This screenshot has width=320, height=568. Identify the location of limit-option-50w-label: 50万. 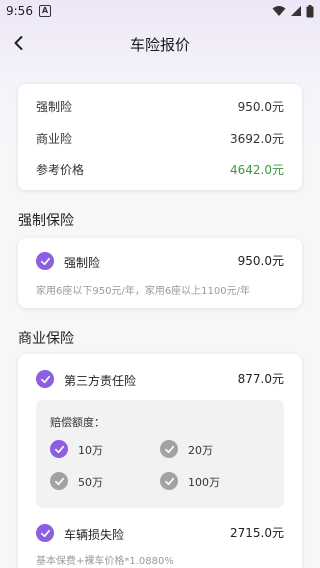
(90, 482).